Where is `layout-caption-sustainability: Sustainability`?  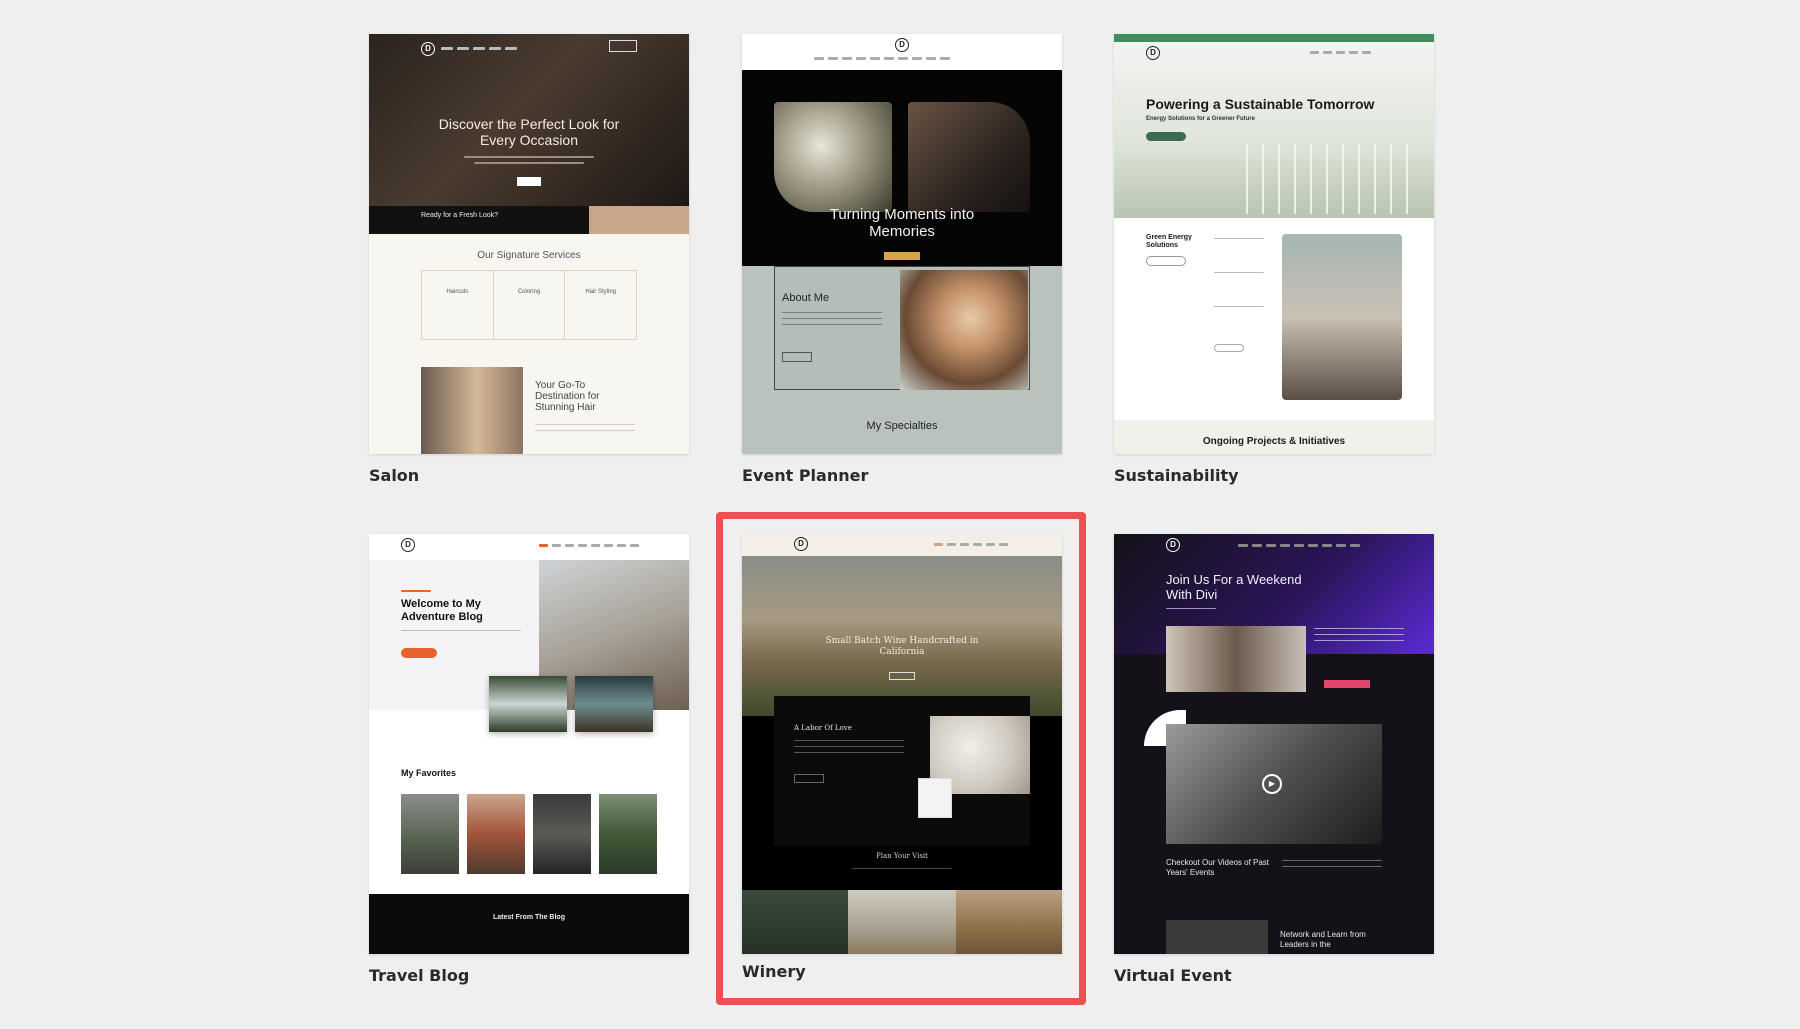
layout-caption-sustainability: Sustainability is located at coordinates (1176, 475).